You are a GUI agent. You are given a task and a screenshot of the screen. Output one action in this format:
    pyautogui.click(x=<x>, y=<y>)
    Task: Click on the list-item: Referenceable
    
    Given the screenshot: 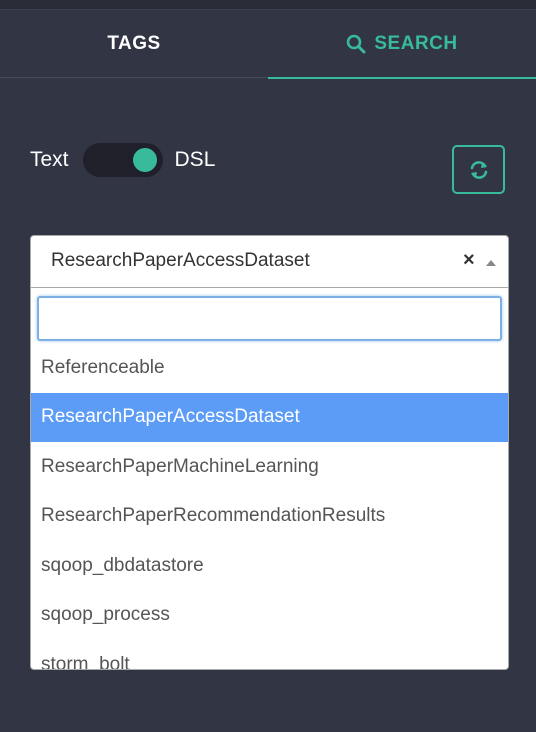 What is the action you would take?
    pyautogui.click(x=269, y=368)
    